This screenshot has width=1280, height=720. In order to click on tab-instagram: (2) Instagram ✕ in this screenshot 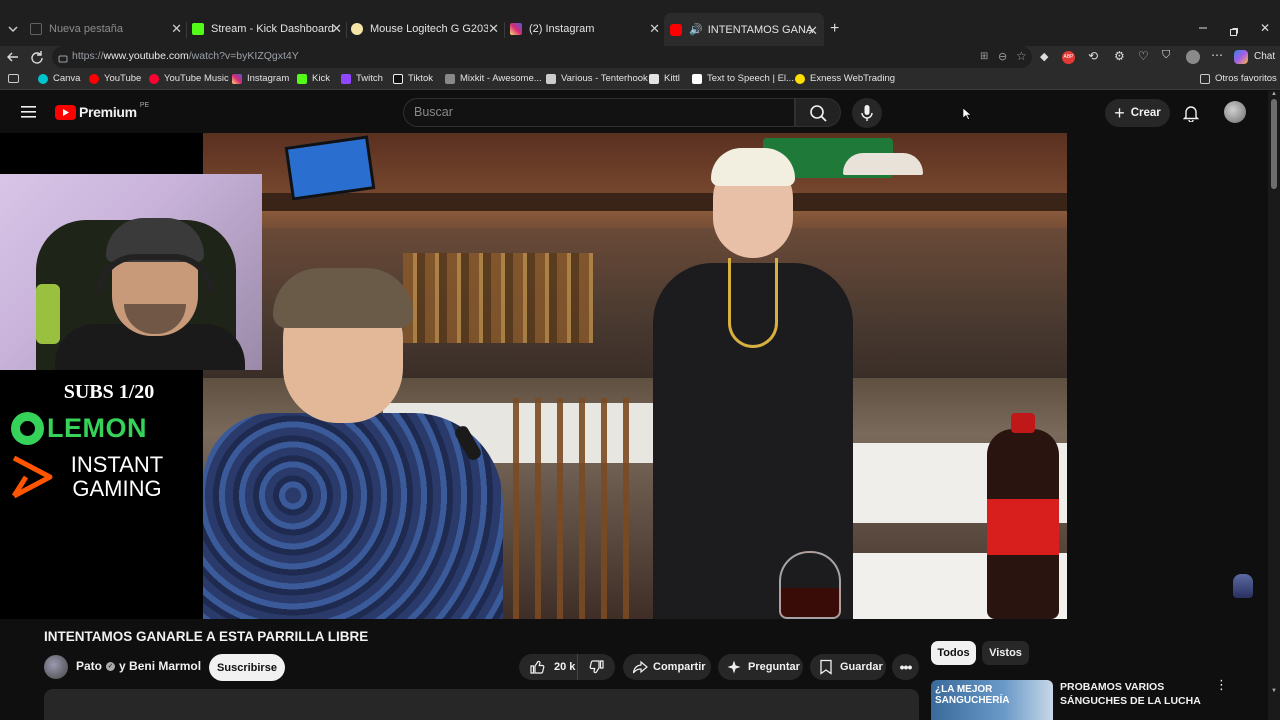, I will do `click(585, 29)`.